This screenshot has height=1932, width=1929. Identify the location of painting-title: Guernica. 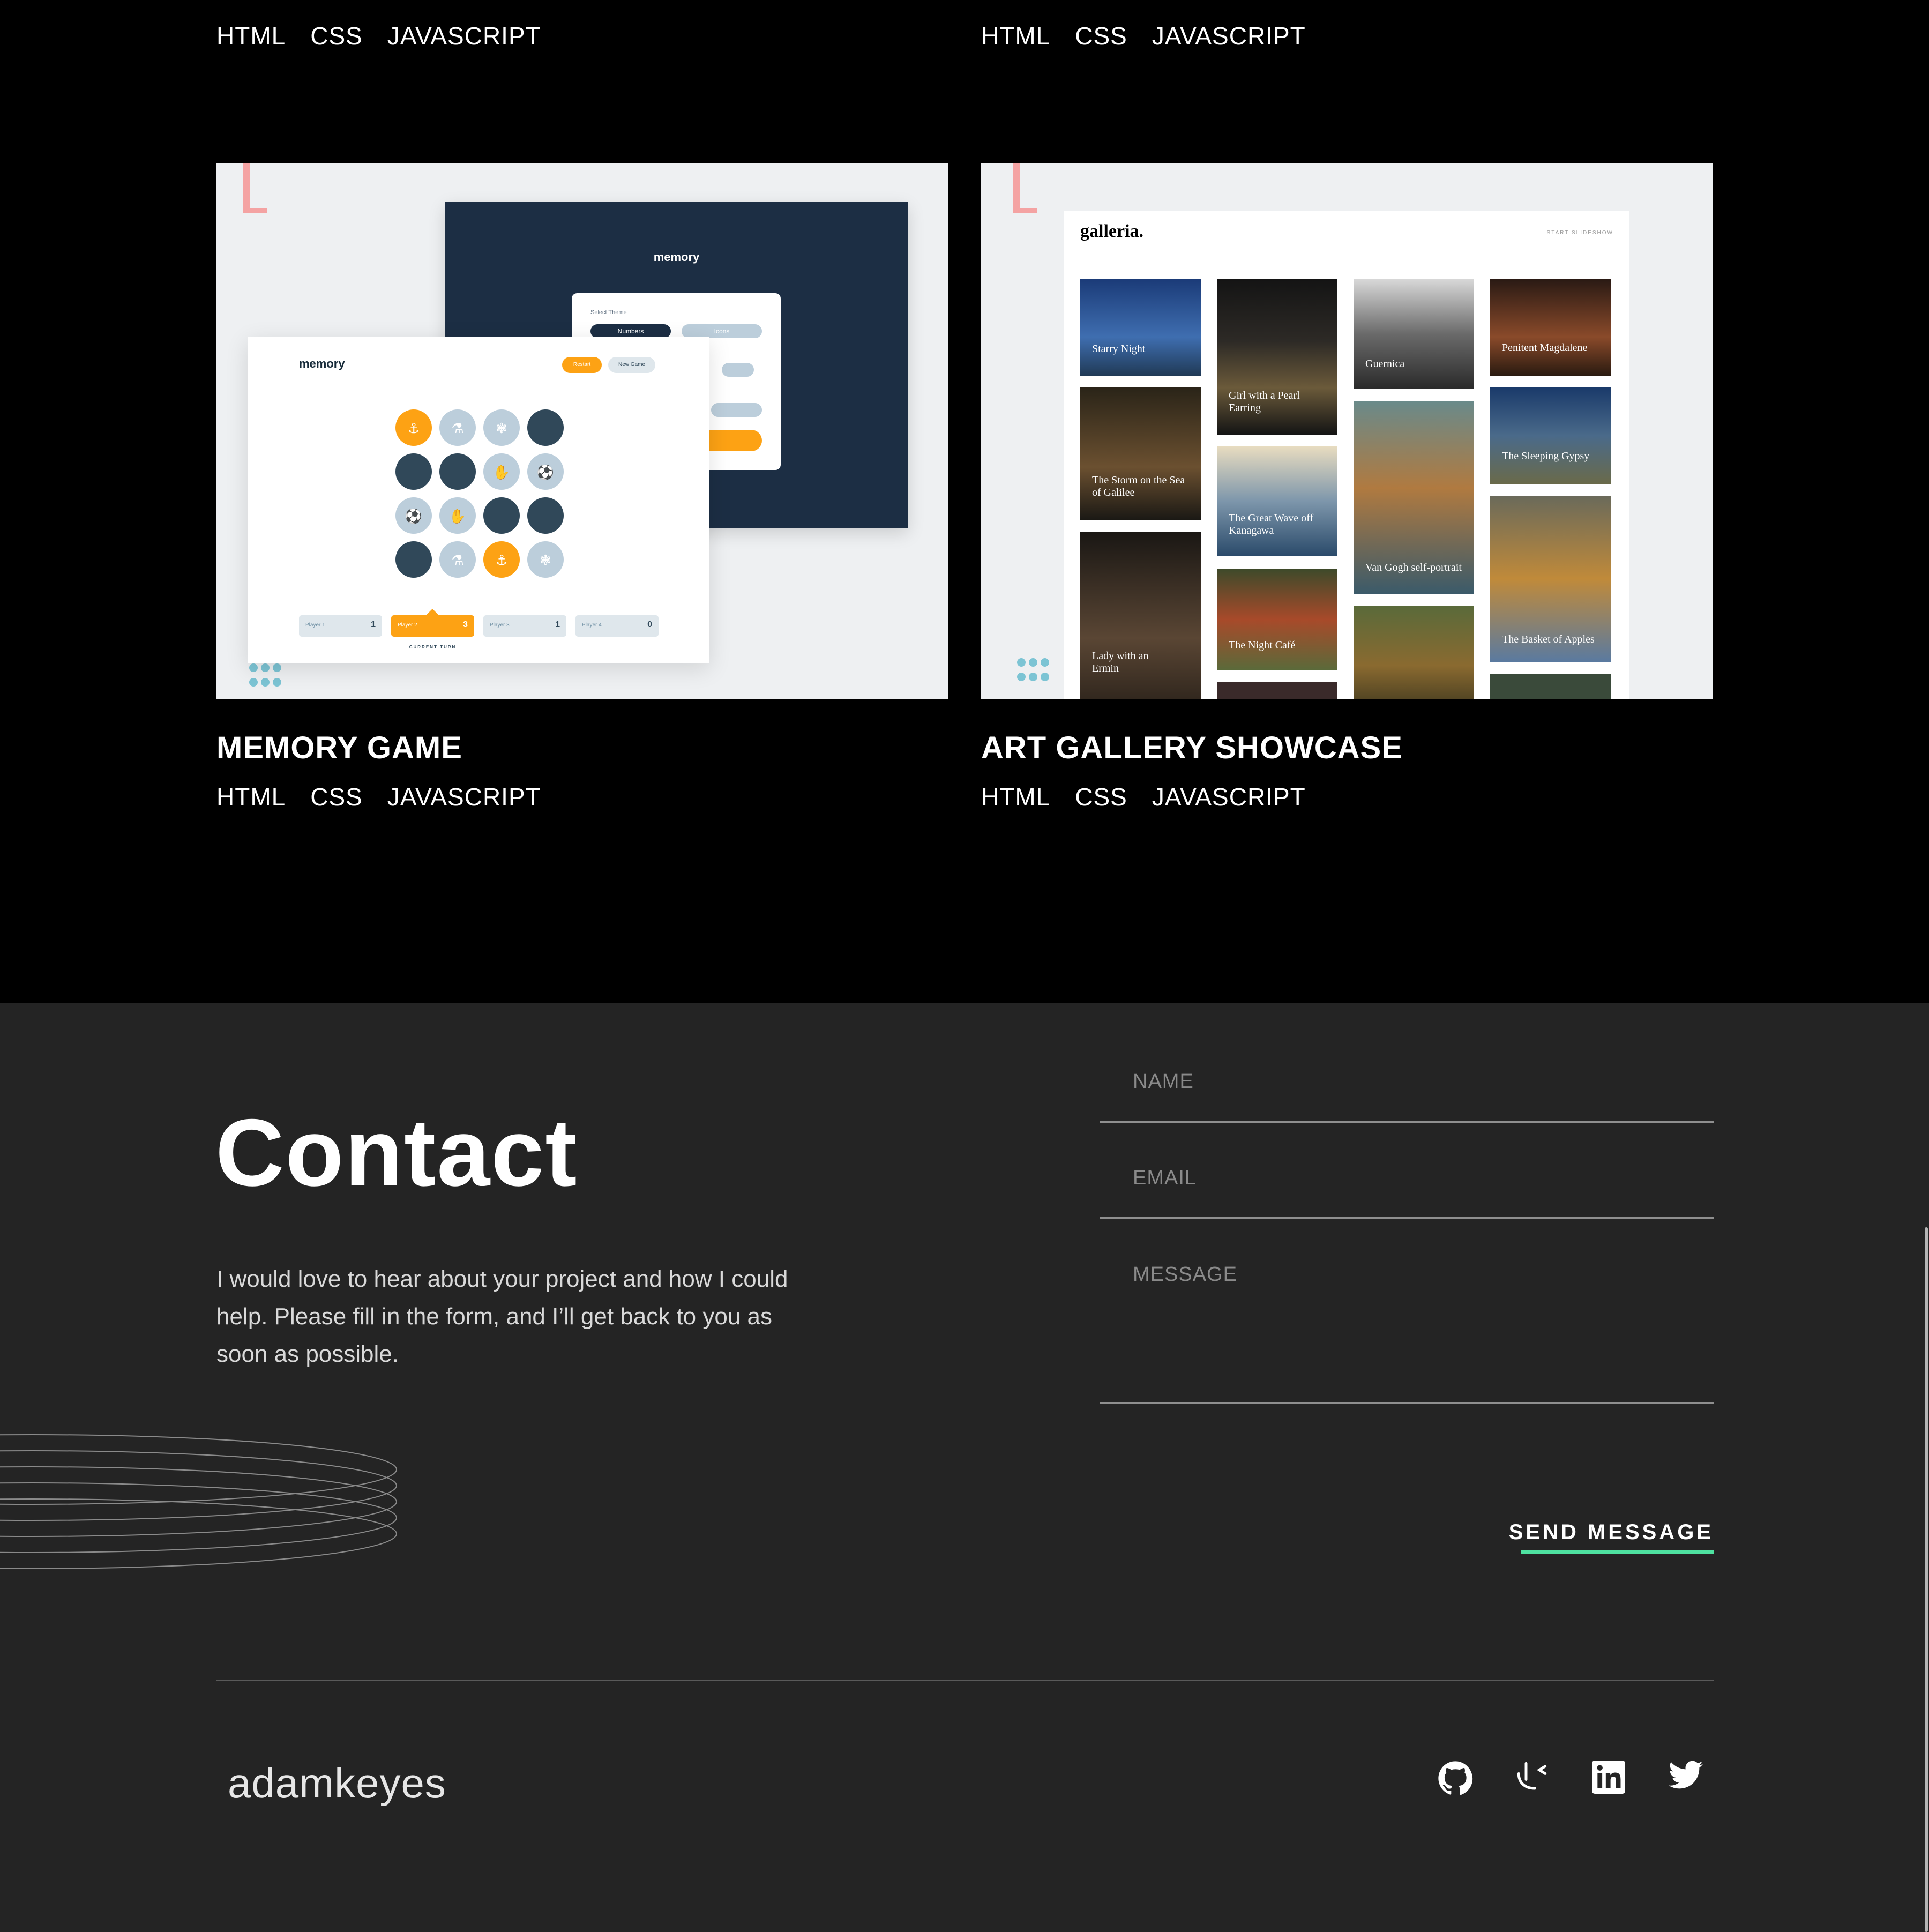
(1385, 364).